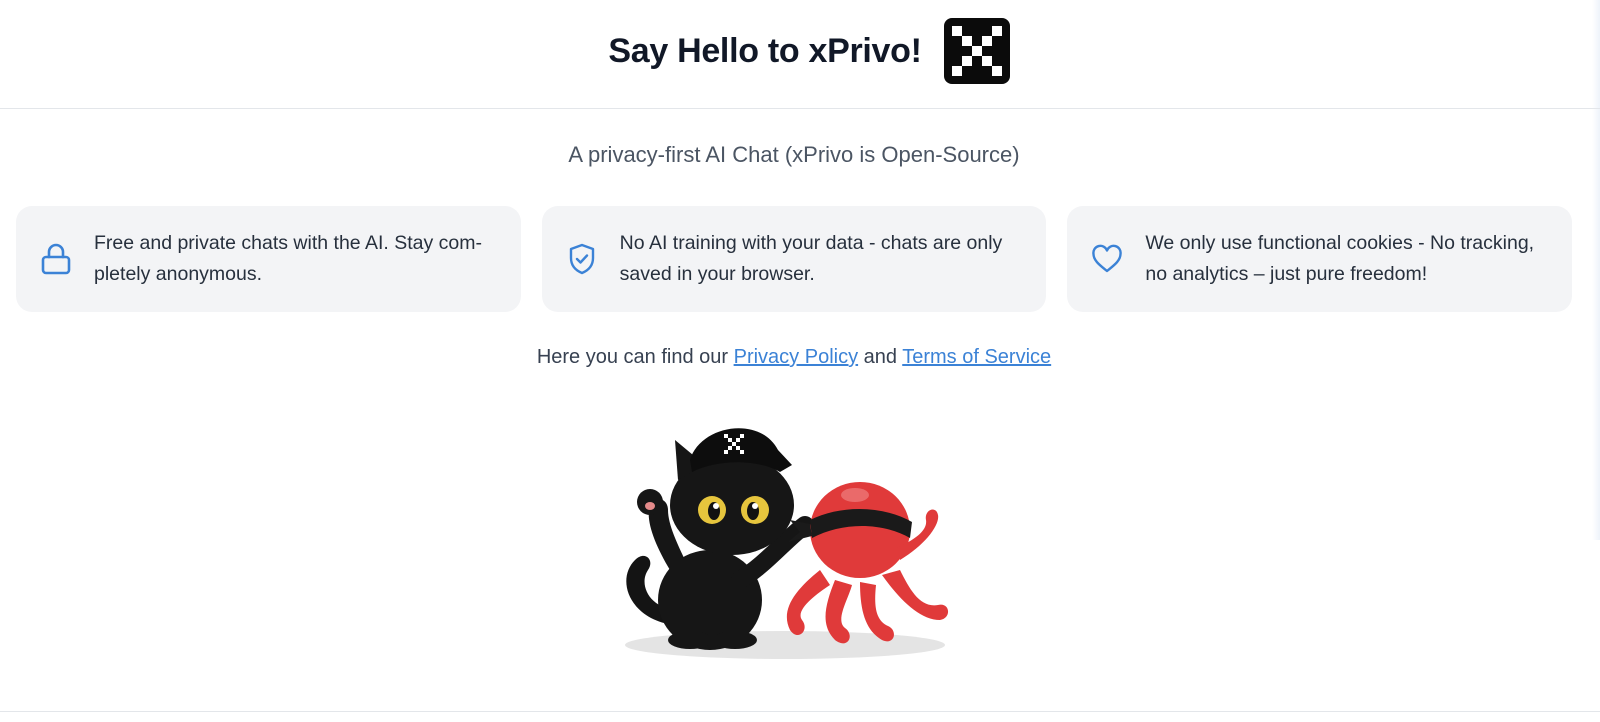 This screenshot has width=1600, height=722. Describe the element at coordinates (880, 357) in the screenshot. I see `legal-links-middle: and` at that location.